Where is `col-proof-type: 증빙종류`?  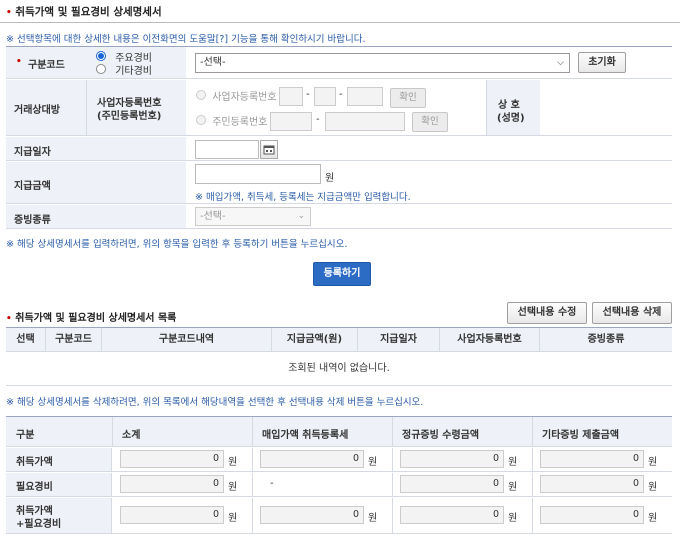
col-proof-type: 증빙종류 is located at coordinates (606, 339).